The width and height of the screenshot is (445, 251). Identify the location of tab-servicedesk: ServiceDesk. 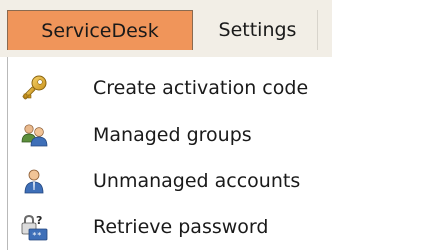
(100, 30).